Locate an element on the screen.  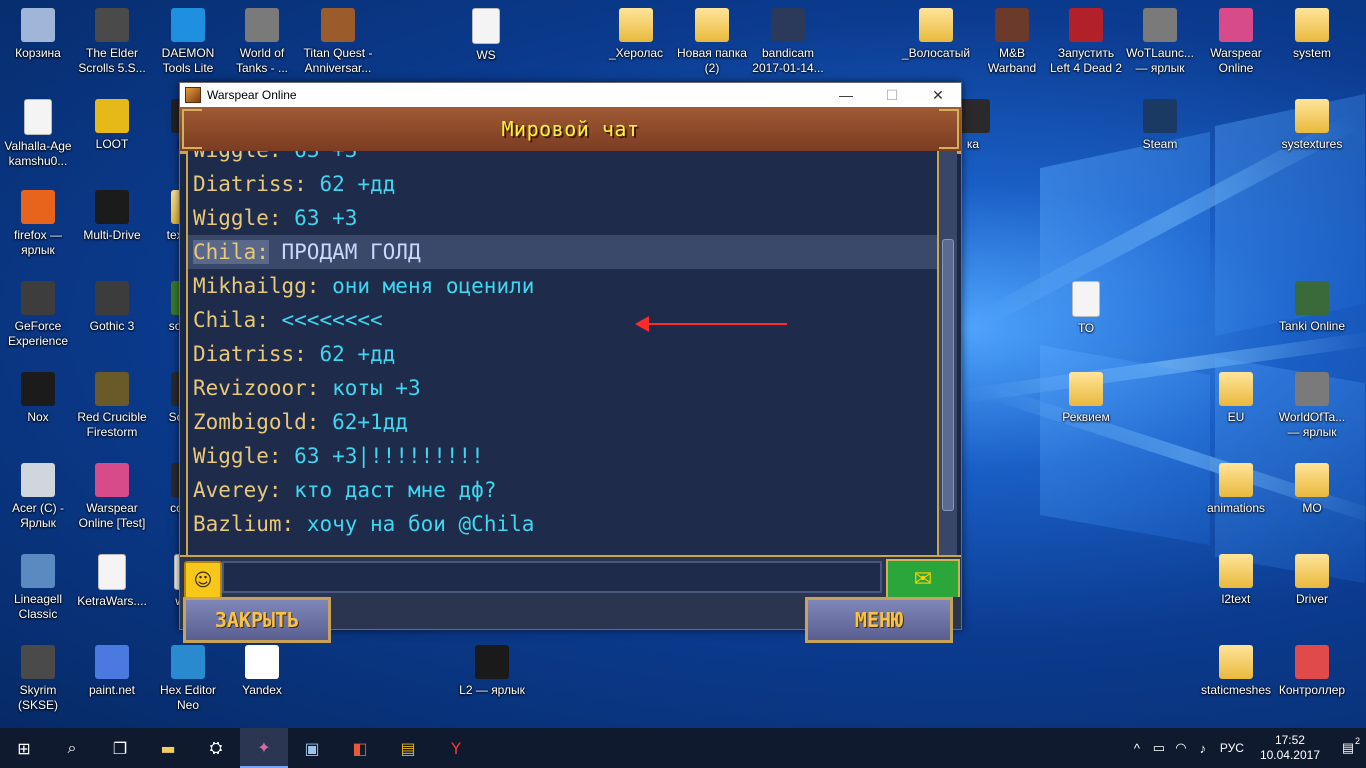
desktop-icon: Запустить Left 4 Dead 2 is located at coordinates (1086, 42).